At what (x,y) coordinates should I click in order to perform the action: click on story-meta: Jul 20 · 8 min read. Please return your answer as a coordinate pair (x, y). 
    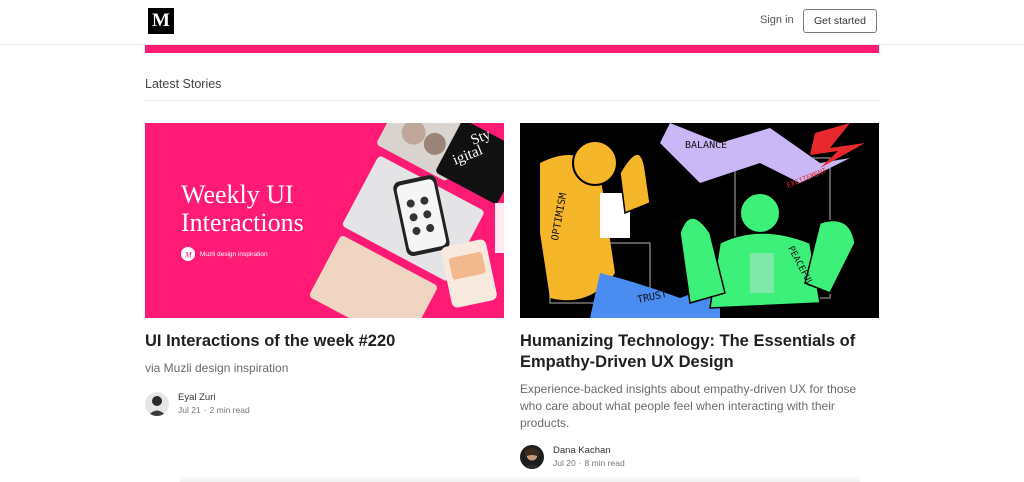
    Looking at the image, I should click on (589, 463).